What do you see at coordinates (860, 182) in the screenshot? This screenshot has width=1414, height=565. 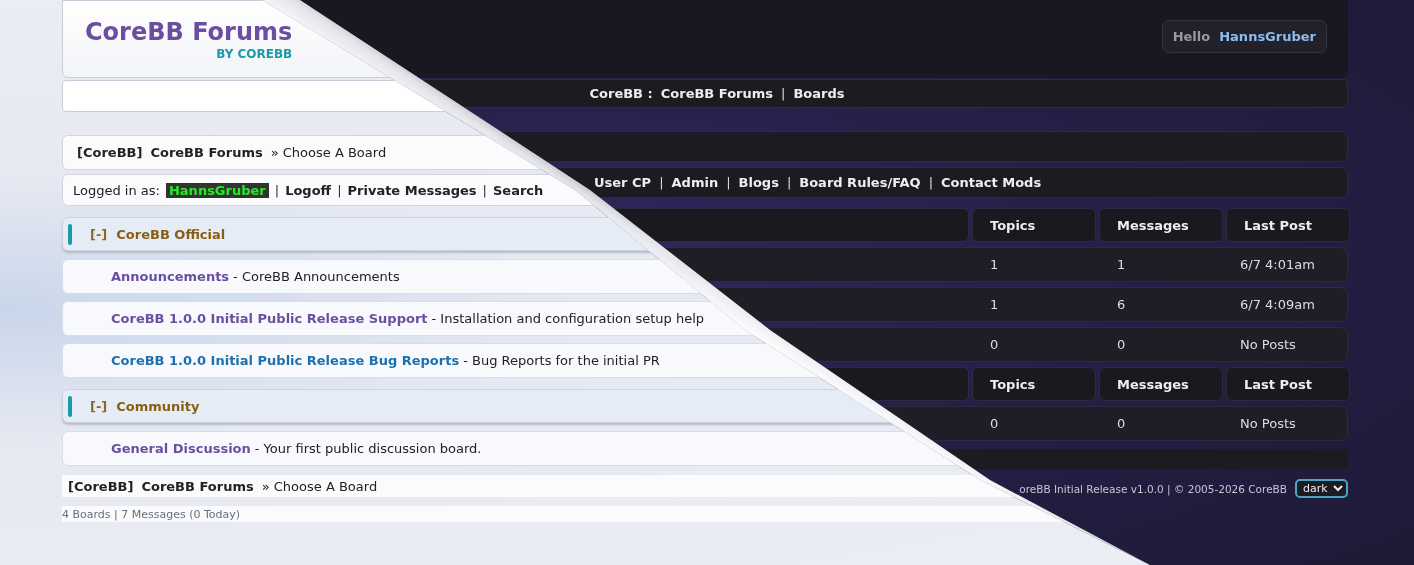 I see `menu-link: Board Rules/FAQ` at bounding box center [860, 182].